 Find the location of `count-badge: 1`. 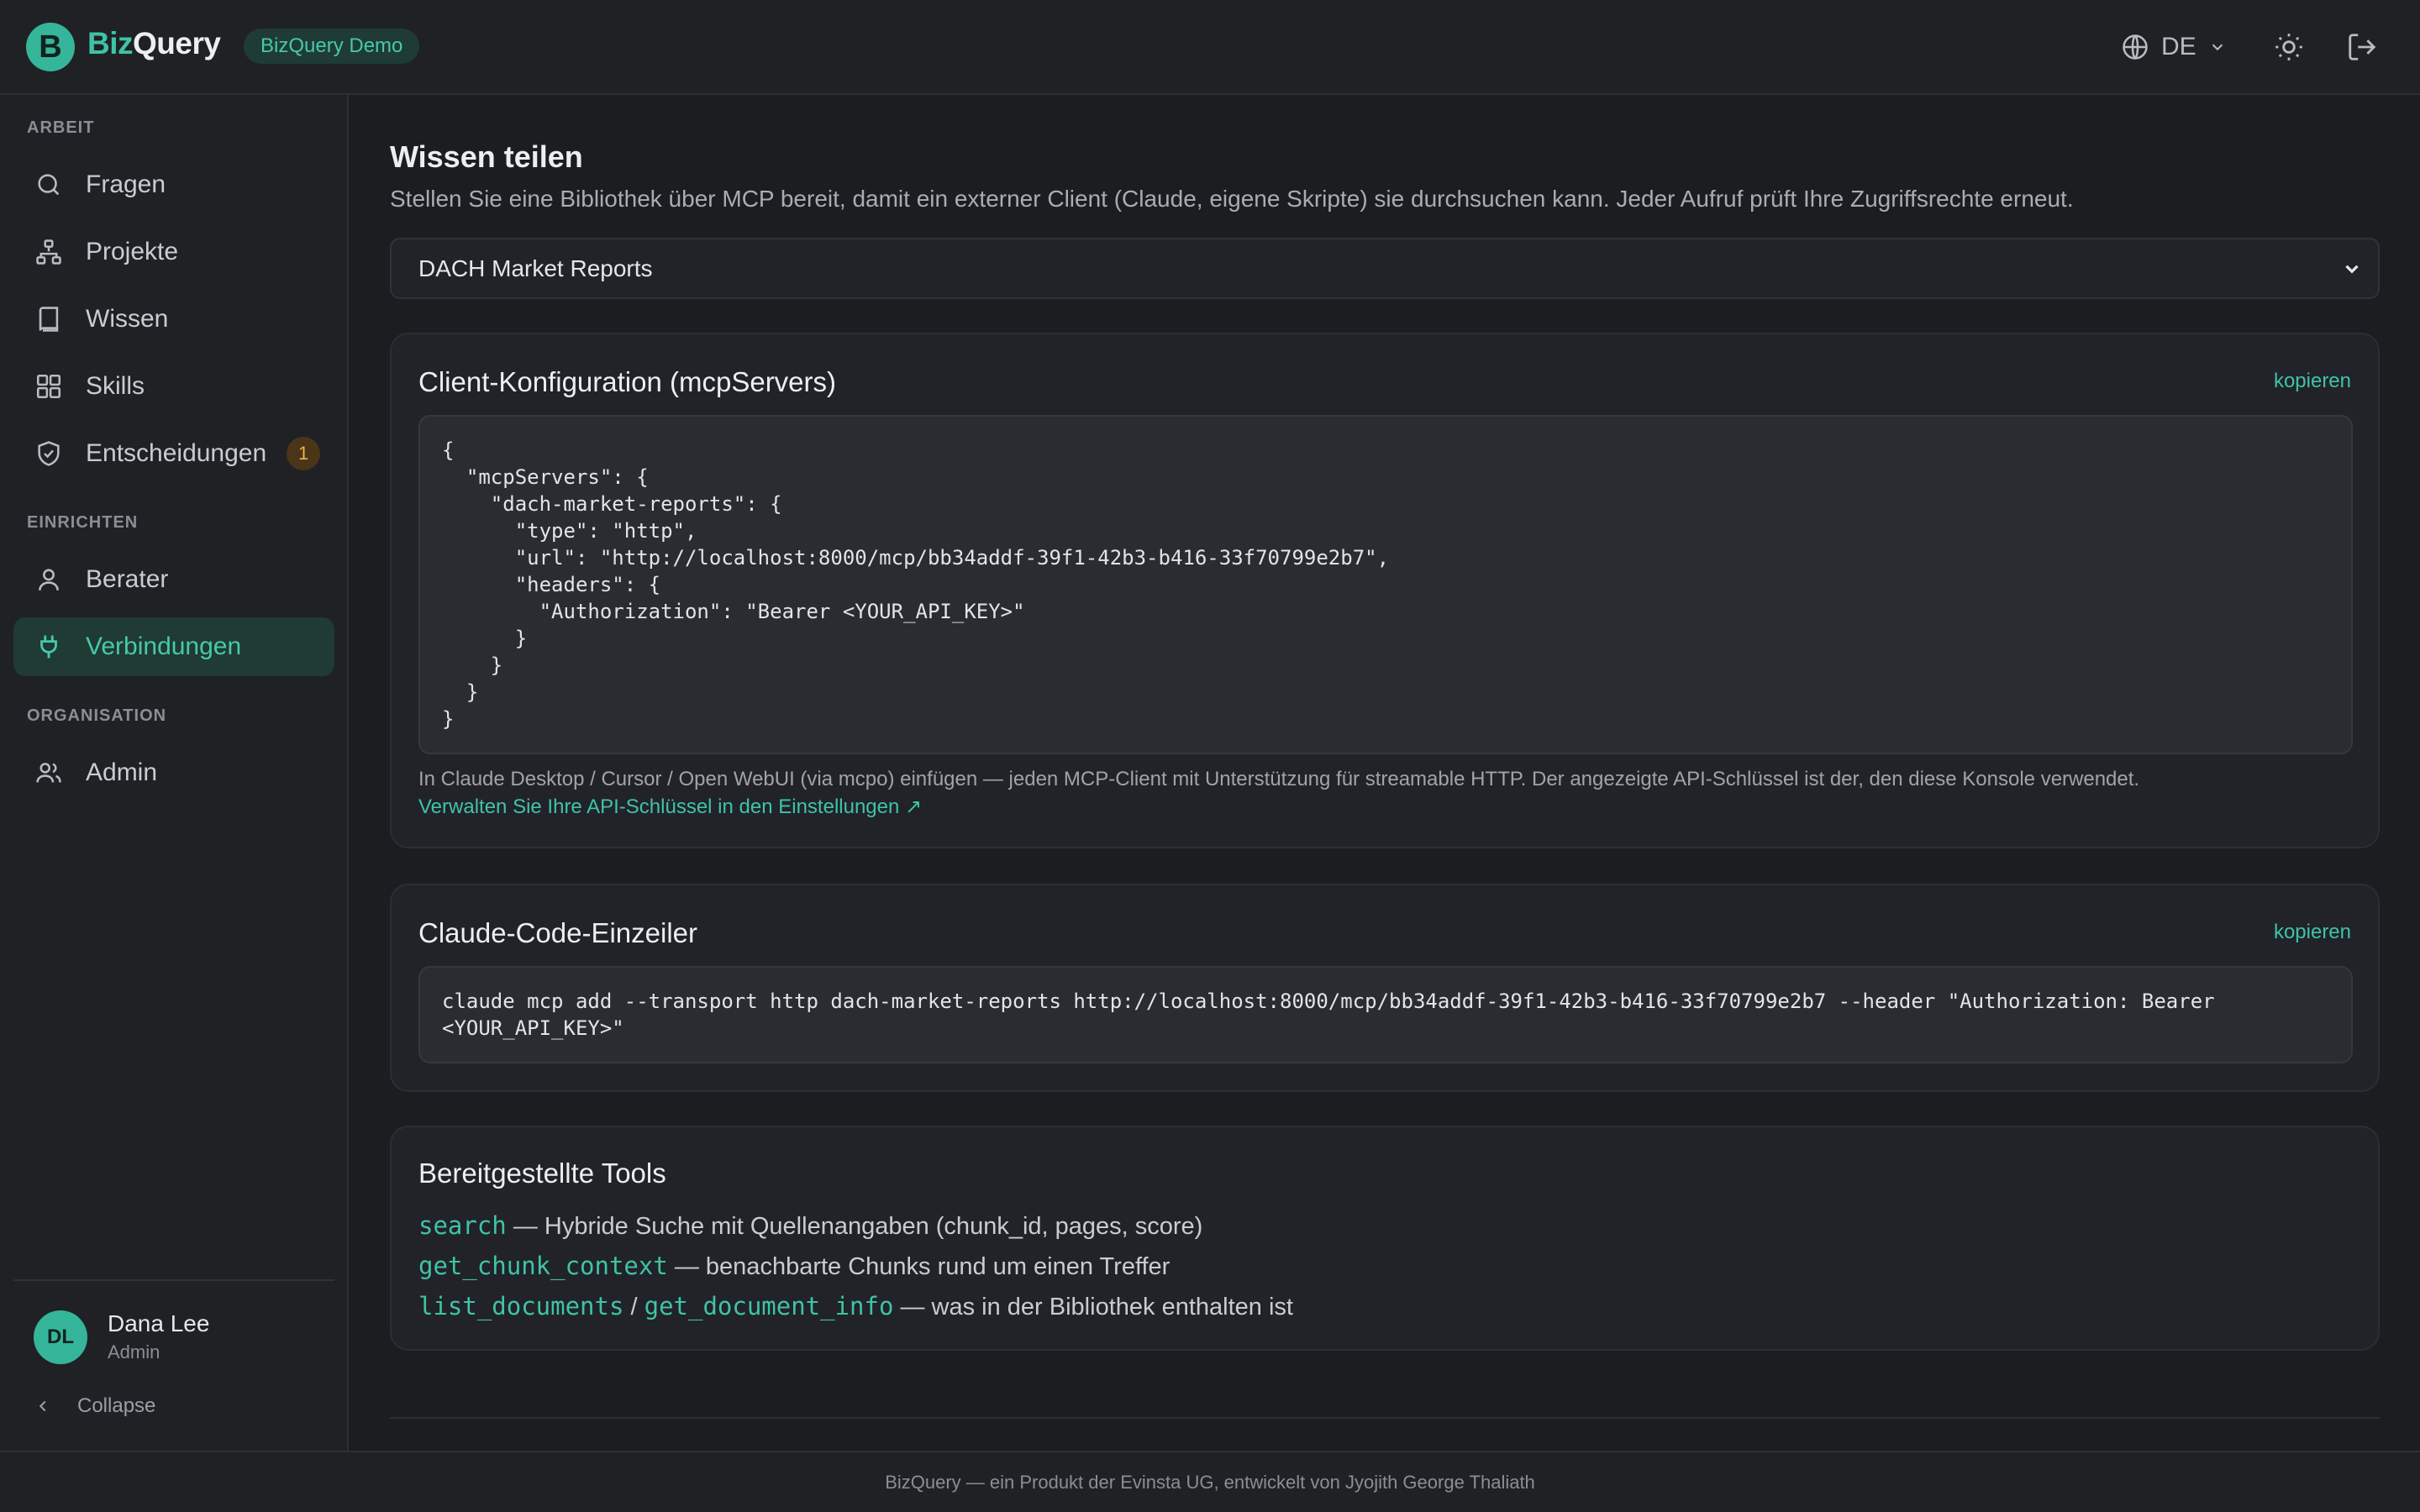

count-badge: 1 is located at coordinates (304, 453).